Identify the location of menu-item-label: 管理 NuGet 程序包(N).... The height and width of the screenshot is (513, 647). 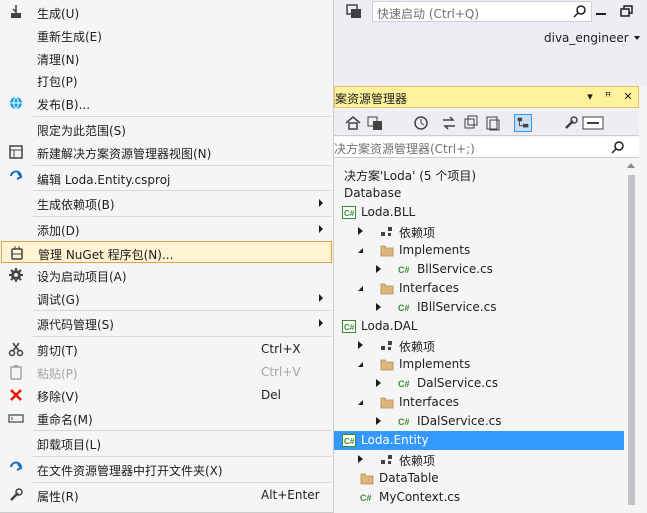
(106, 255).